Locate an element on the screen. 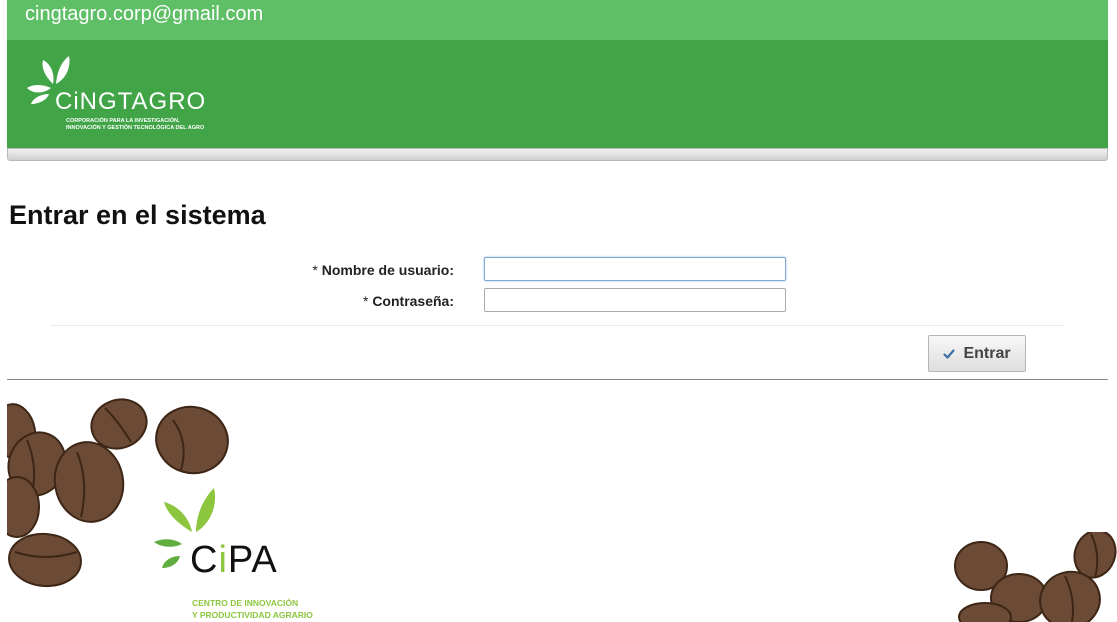 The image size is (1117, 622). login-button-label: Entrar is located at coordinates (987, 353).